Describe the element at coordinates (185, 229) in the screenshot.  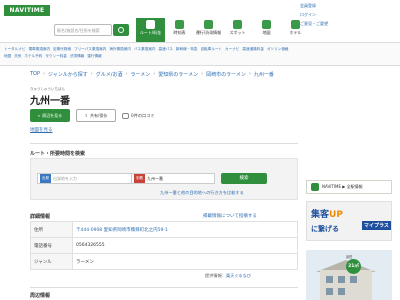
I see `address-value: 〒444-0908 愛知県岡崎市橋目町北之内59-1` at that location.